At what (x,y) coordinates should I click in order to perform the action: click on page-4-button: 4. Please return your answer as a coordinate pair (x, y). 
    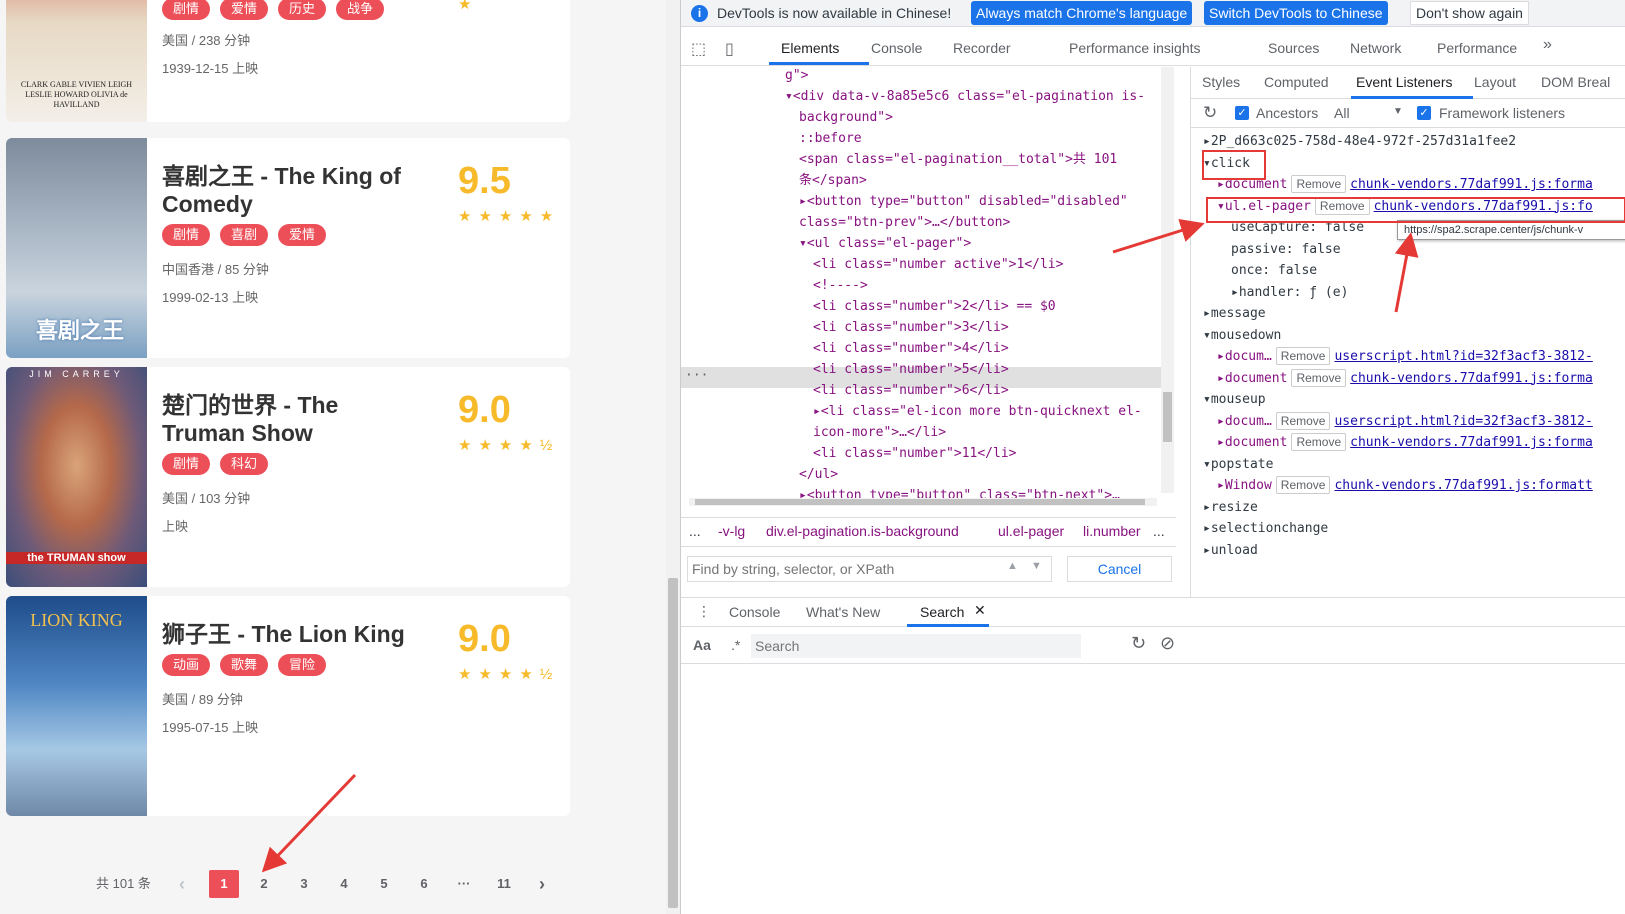
    Looking at the image, I should click on (344, 884).